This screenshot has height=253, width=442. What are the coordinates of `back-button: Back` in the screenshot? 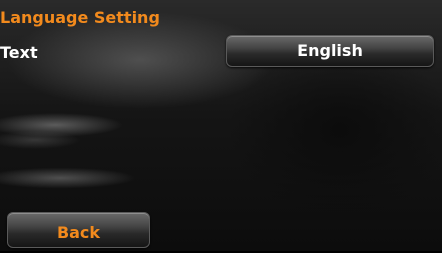 It's located at (78, 230).